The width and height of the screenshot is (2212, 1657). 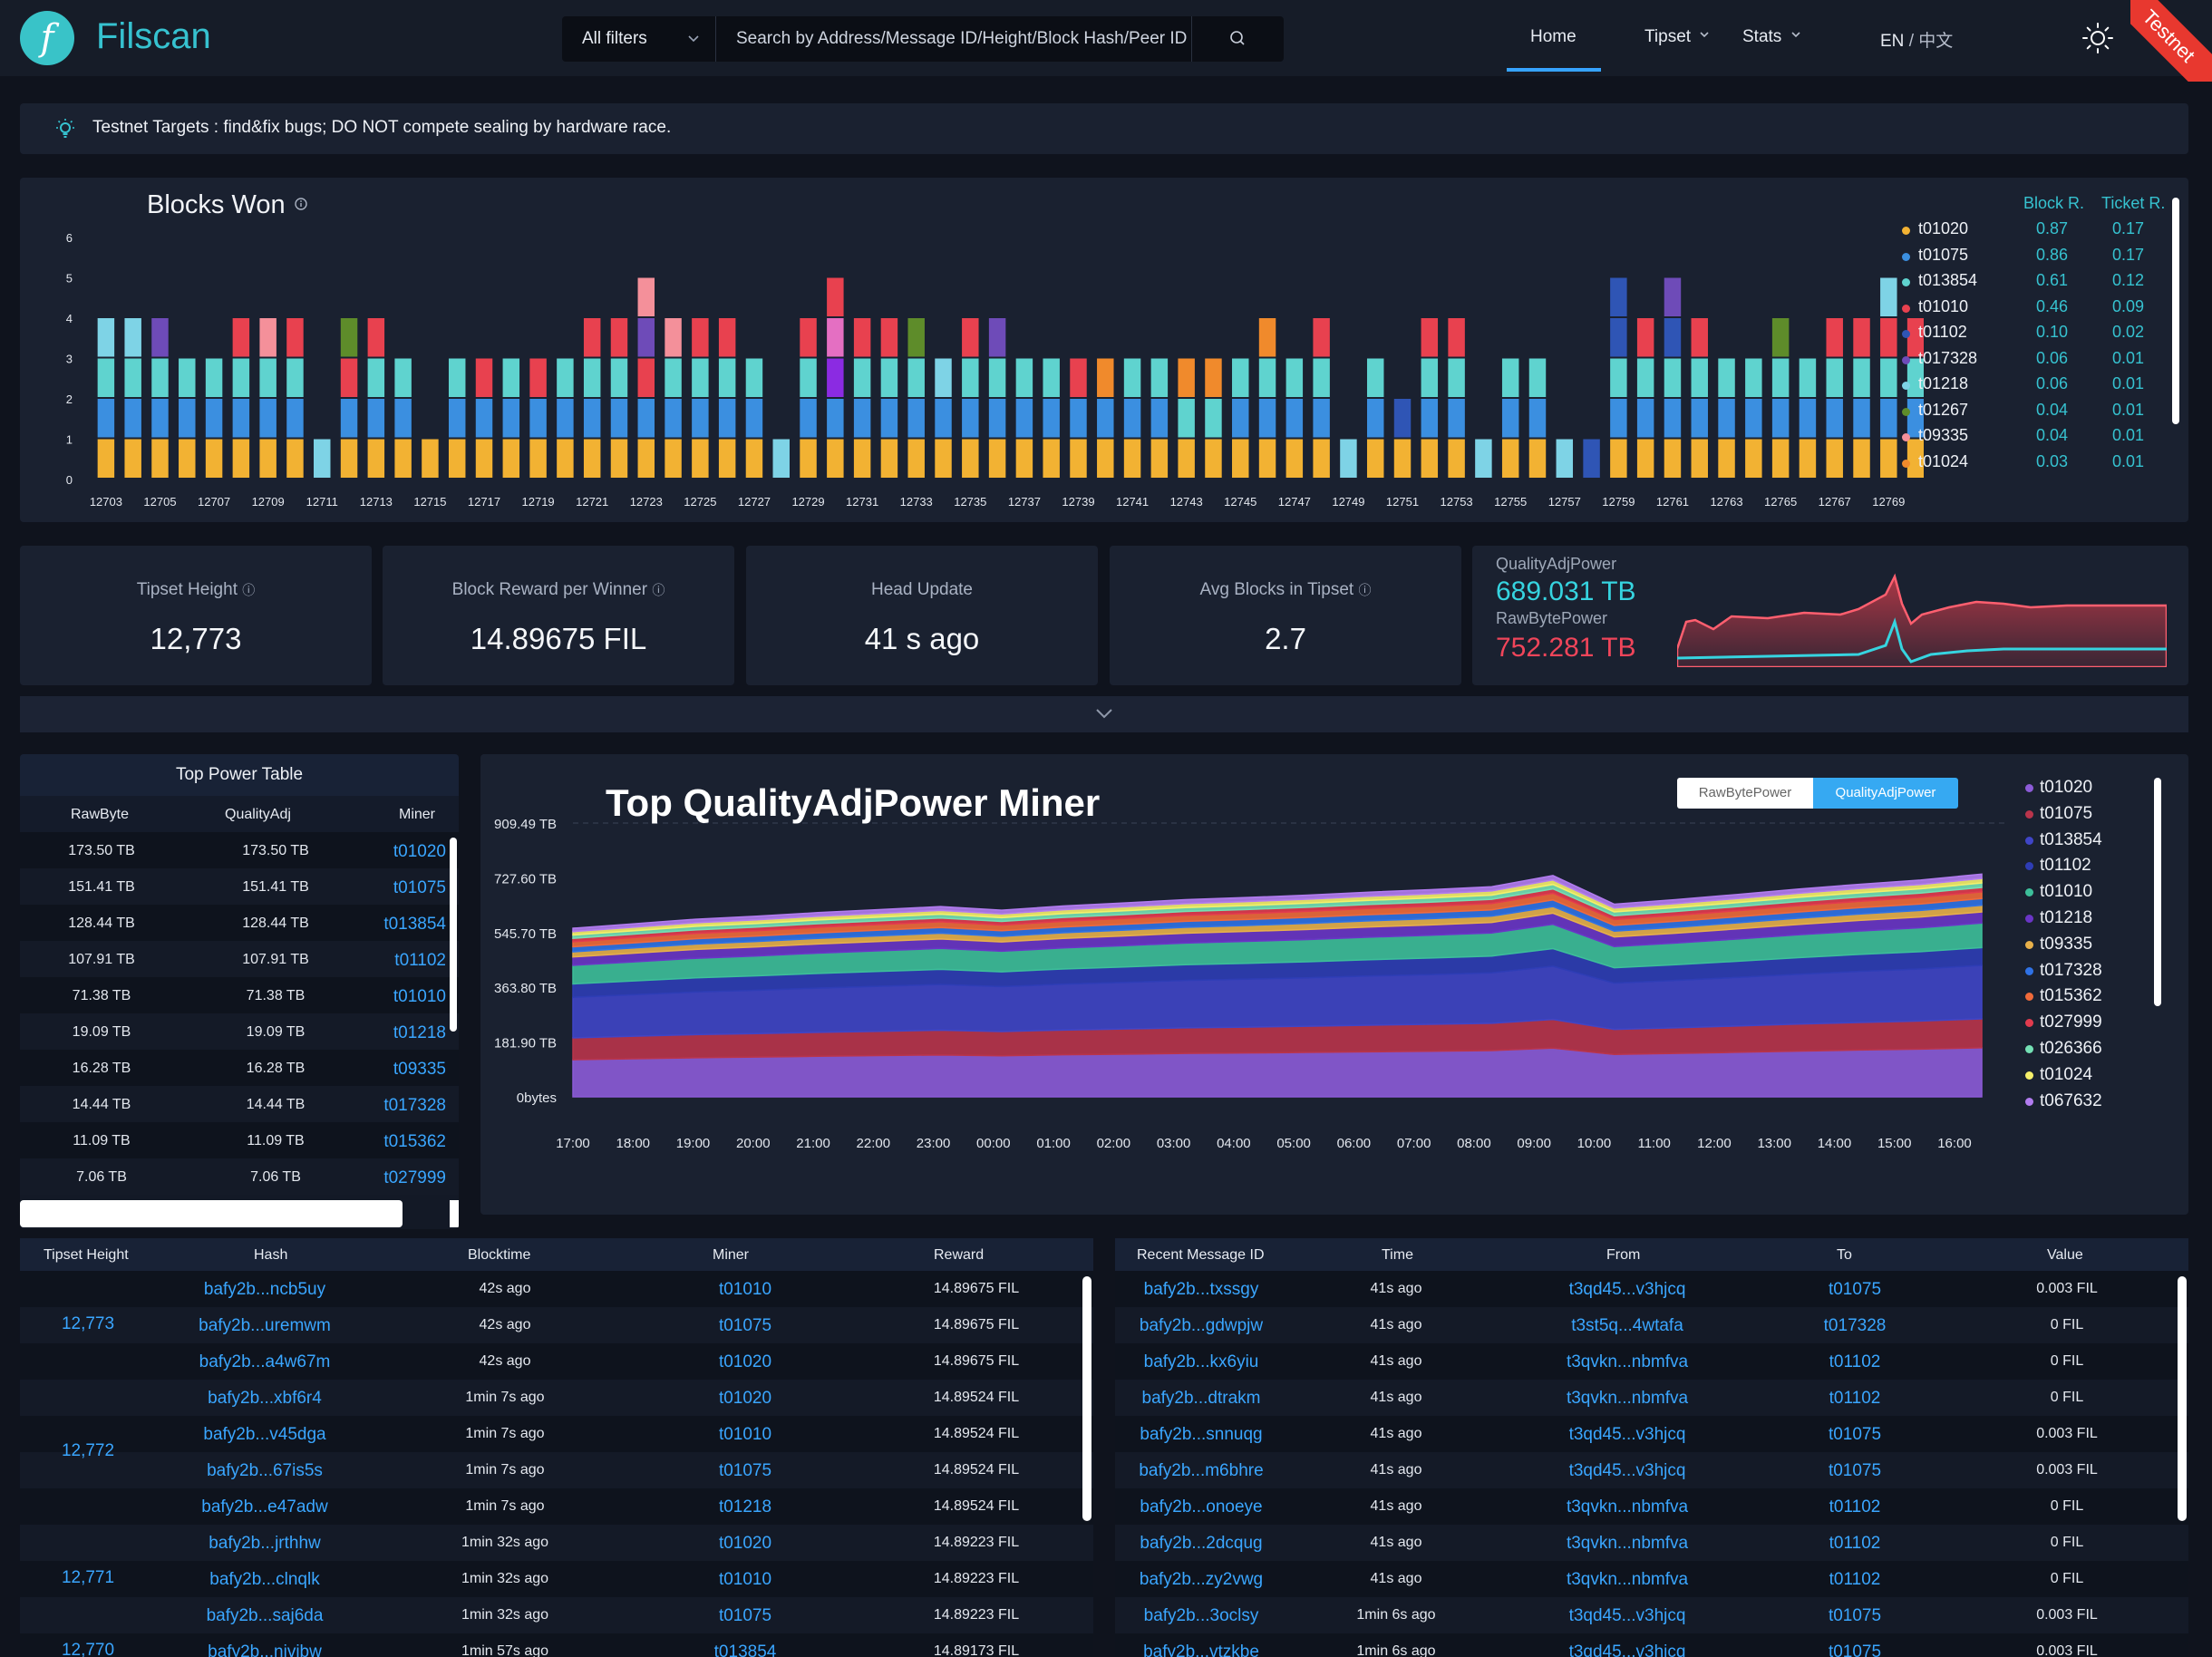 I want to click on message-id-link: bafy2b...3oclsy, so click(x=1201, y=1616).